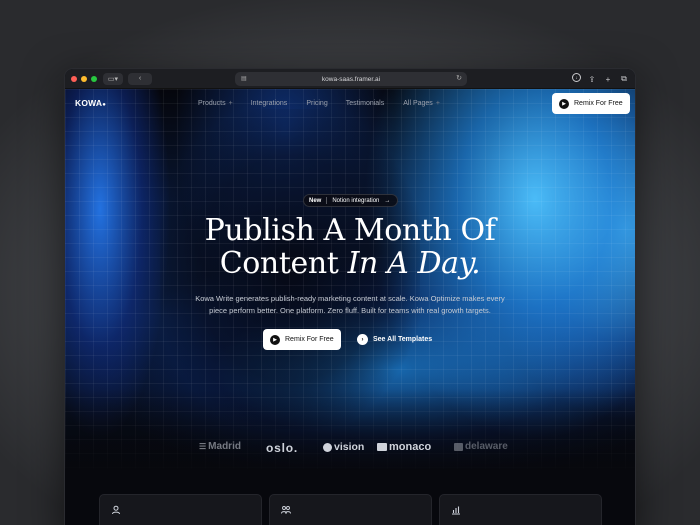 Image resolution: width=700 pixels, height=525 pixels. I want to click on nav-item-label: Integrations, so click(269, 103).